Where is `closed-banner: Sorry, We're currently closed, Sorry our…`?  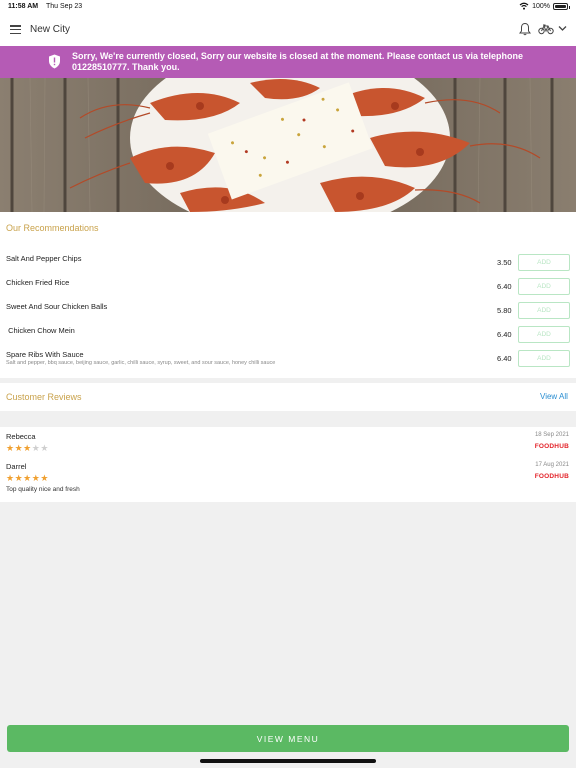
closed-banner: Sorry, We're currently closed, Sorry our… is located at coordinates (288, 62).